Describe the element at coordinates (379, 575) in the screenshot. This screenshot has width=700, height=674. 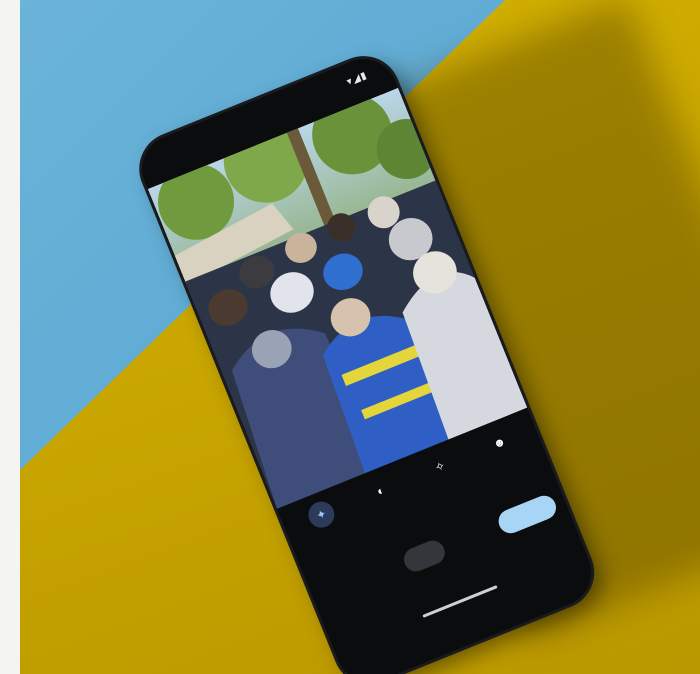
I see `chip-crop` at that location.